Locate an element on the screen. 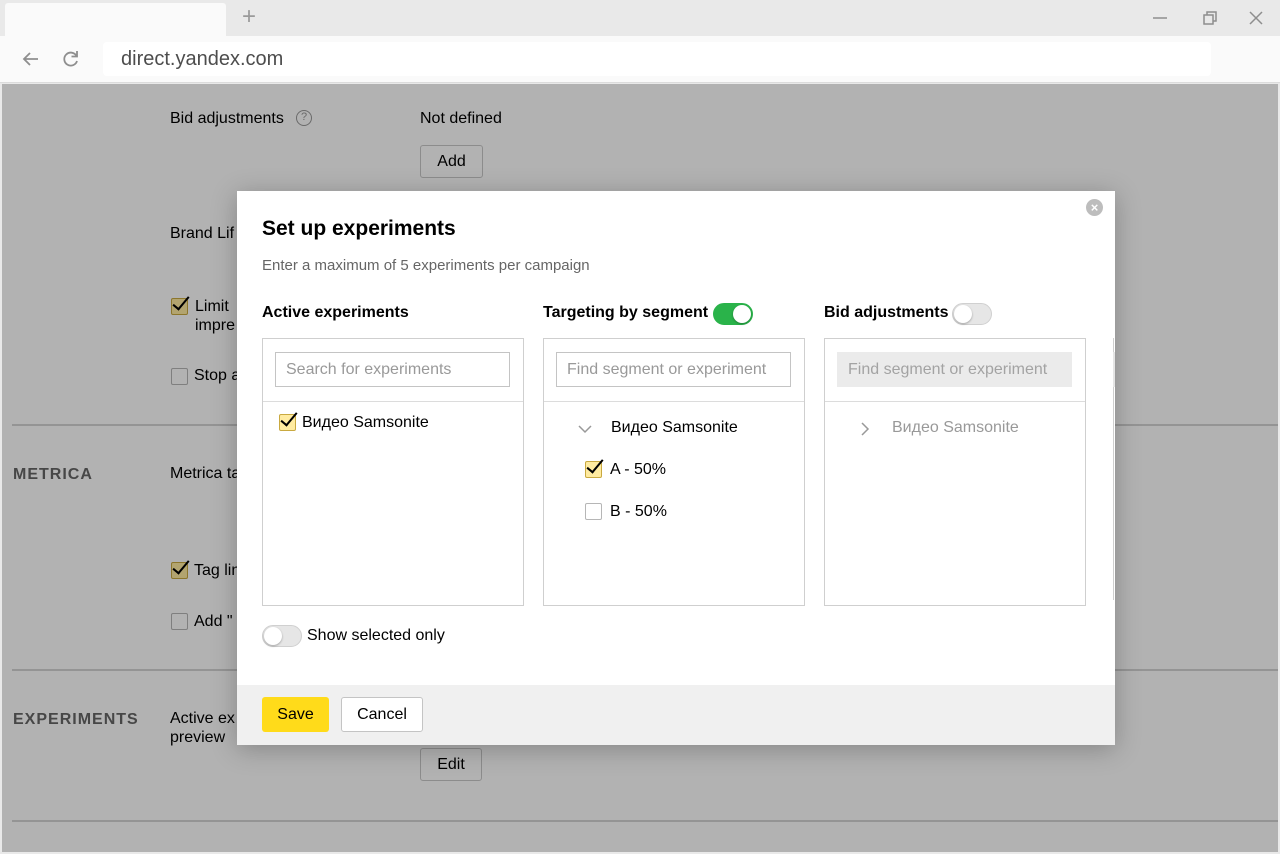 The image size is (1280, 854). new-tab-icon: + is located at coordinates (249, 17).